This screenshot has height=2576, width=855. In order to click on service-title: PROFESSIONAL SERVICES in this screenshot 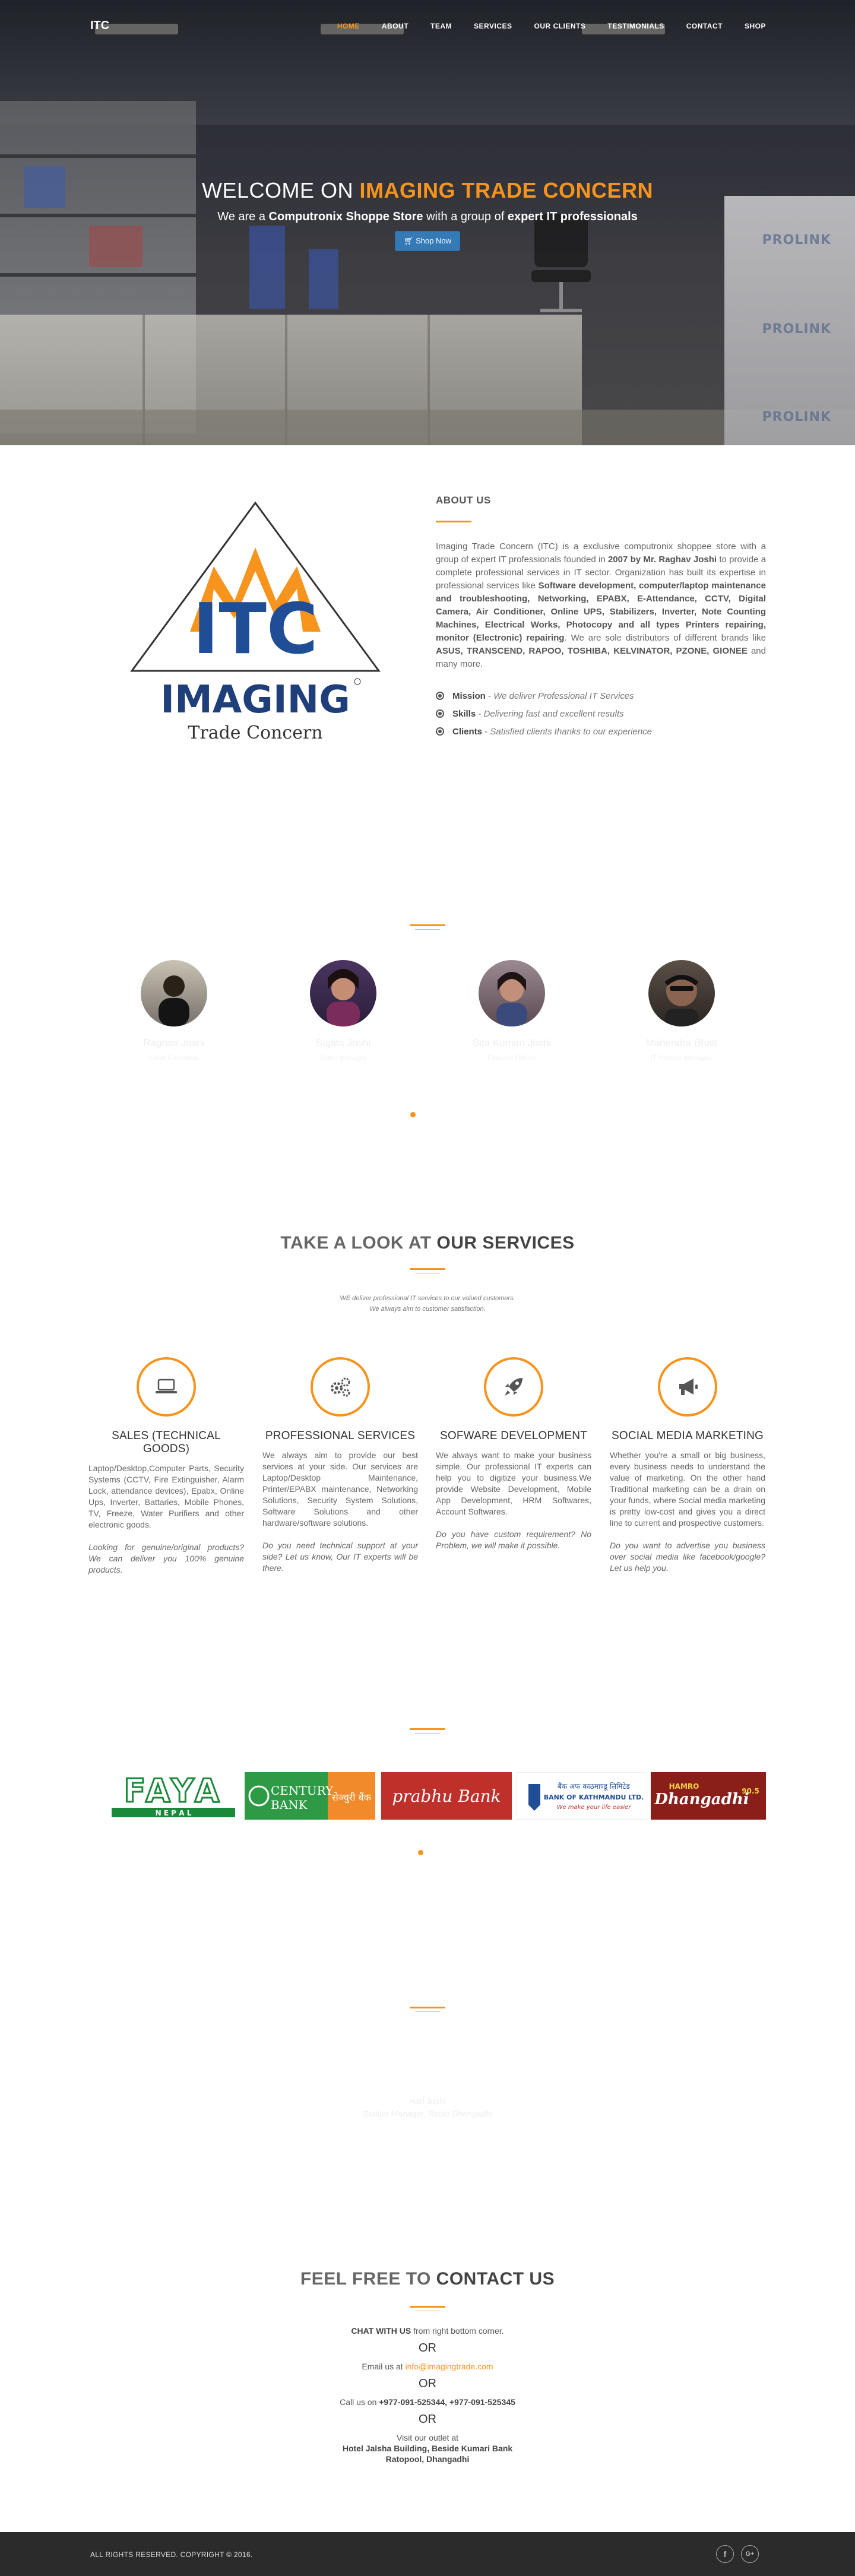, I will do `click(340, 1436)`.